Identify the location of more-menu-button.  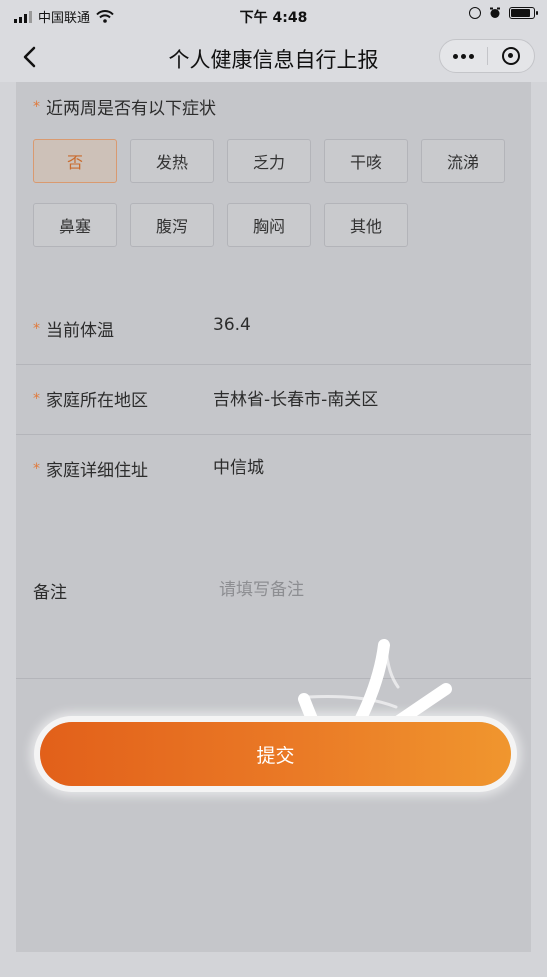
(463, 56).